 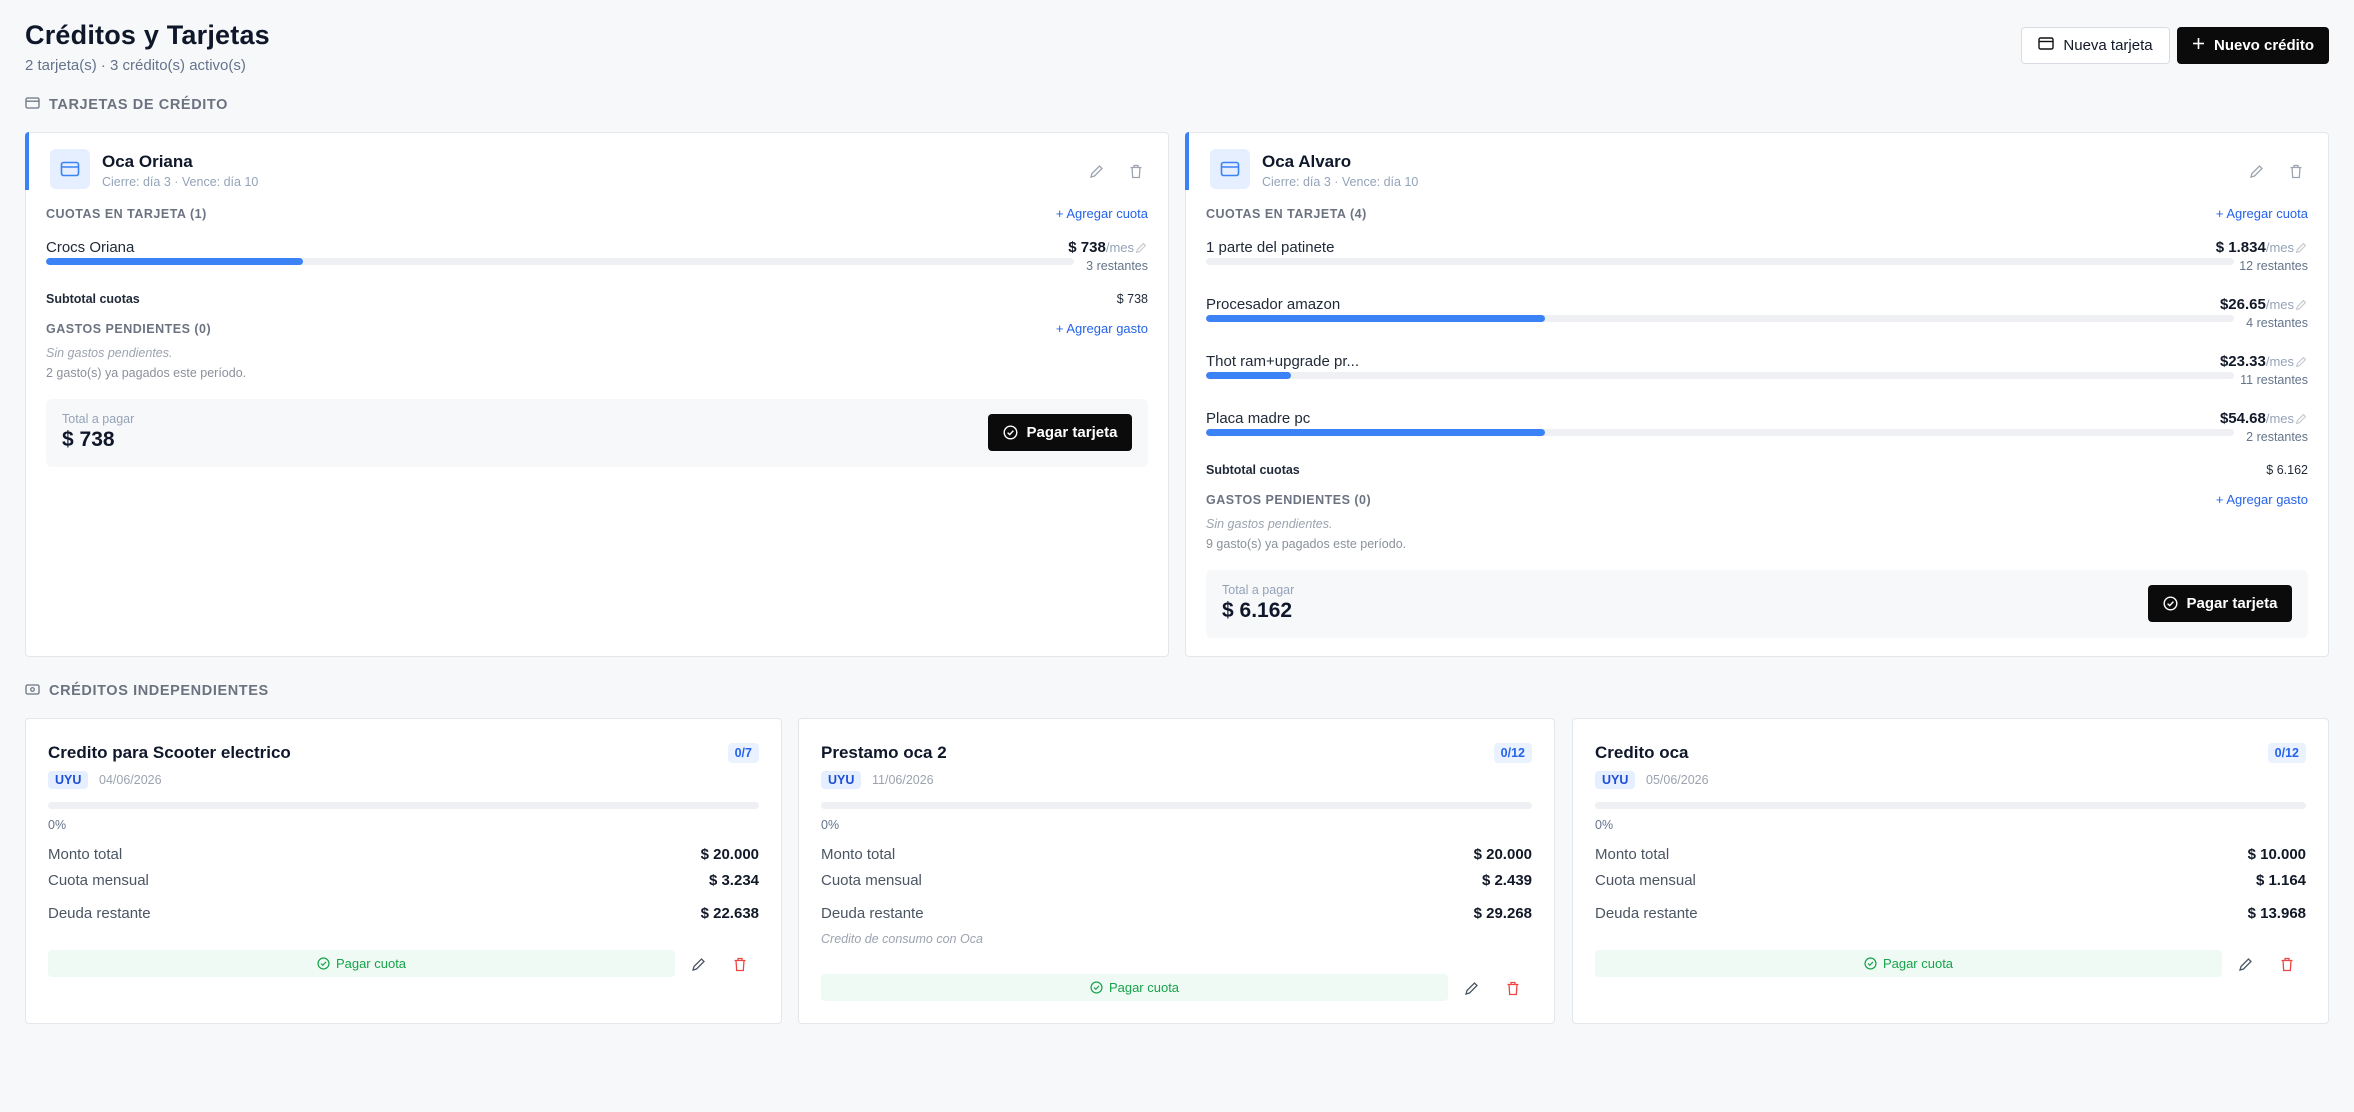 I want to click on plus-icon, so click(x=2198, y=45).